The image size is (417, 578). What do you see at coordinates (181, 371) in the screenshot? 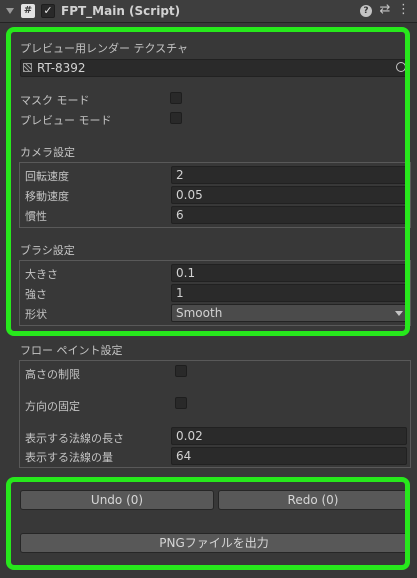
I see `height-limit-checkbox` at bounding box center [181, 371].